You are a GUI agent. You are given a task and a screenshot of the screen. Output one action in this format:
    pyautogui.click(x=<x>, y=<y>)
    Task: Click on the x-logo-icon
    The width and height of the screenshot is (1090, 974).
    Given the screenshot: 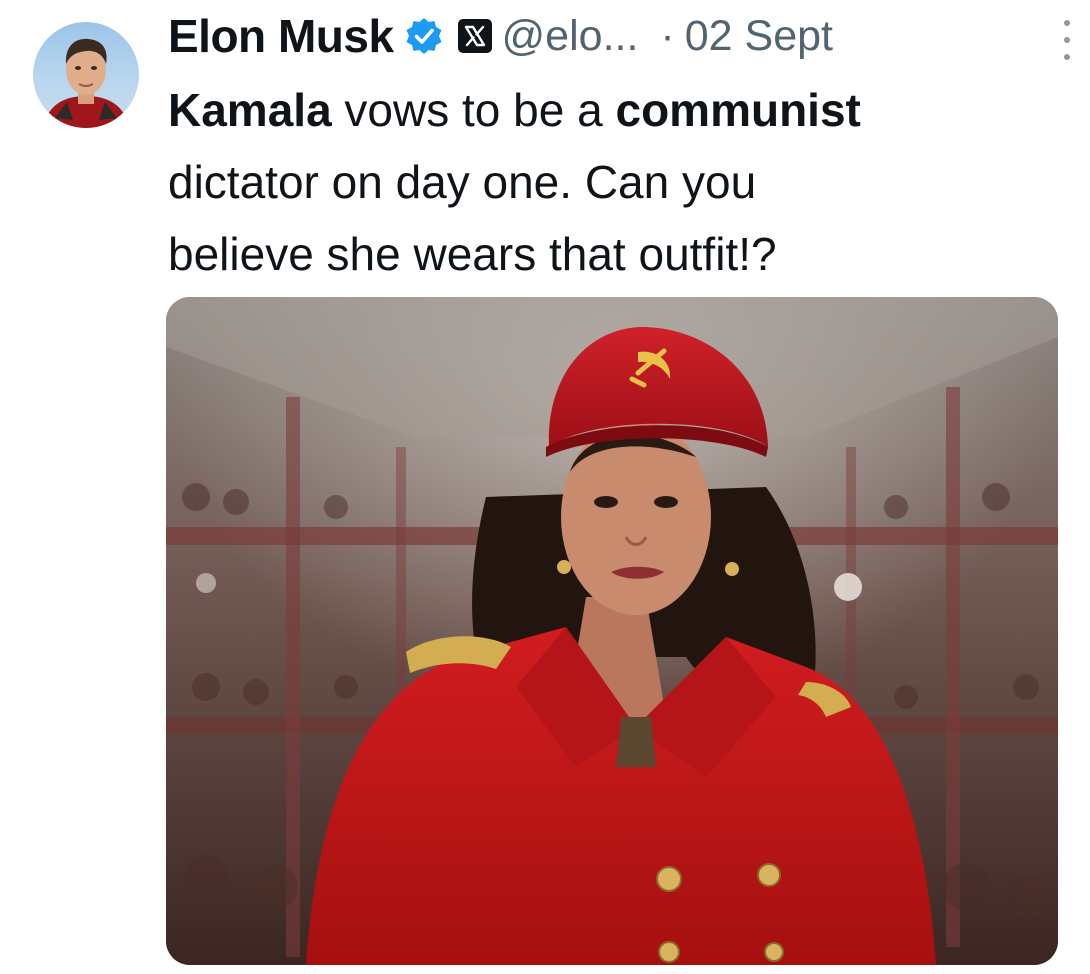 What is the action you would take?
    pyautogui.click(x=474, y=36)
    